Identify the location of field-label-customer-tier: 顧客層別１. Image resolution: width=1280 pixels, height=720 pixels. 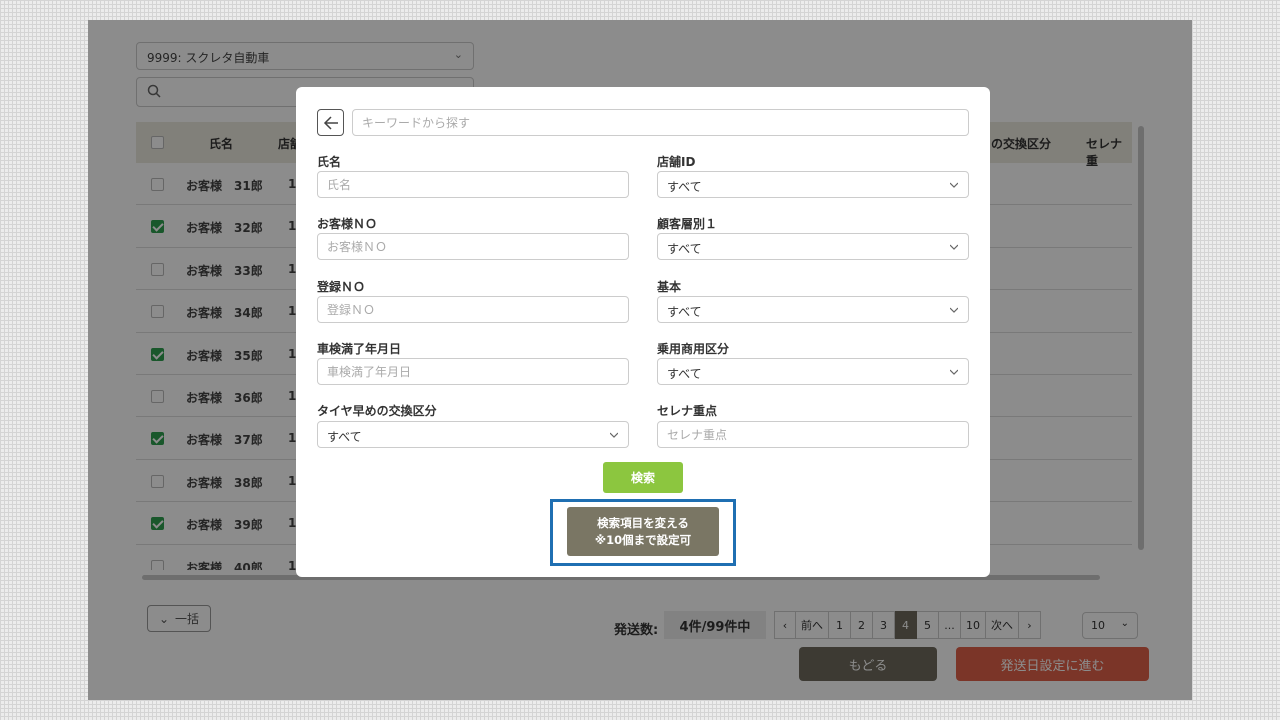
(687, 224).